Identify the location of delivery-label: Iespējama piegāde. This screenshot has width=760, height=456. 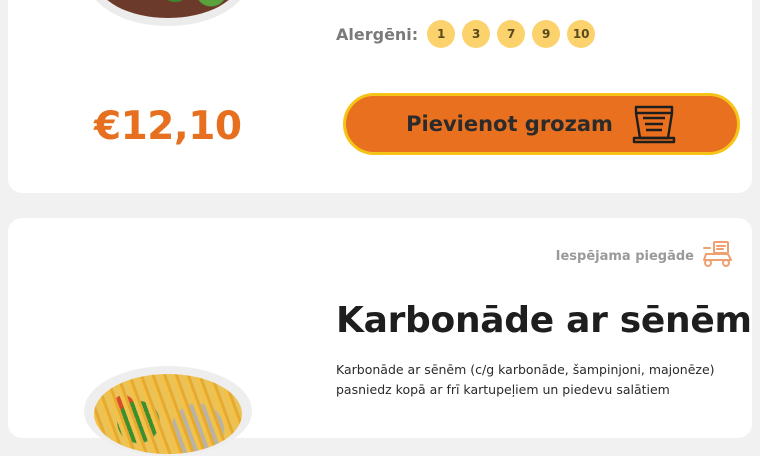
(624, 256).